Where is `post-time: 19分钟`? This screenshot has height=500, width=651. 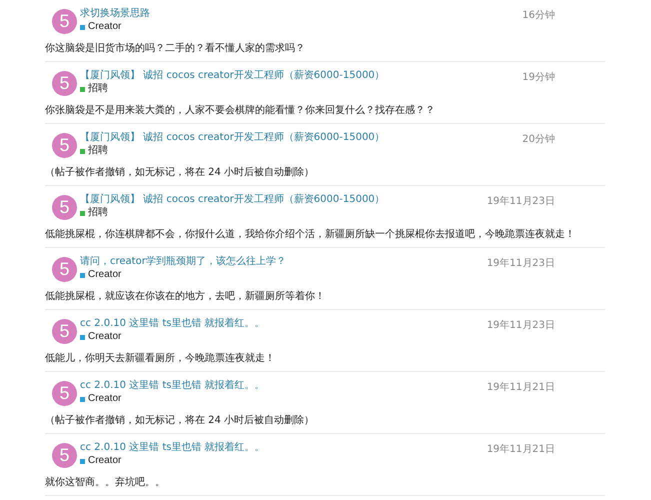 post-time: 19分钟 is located at coordinates (538, 77).